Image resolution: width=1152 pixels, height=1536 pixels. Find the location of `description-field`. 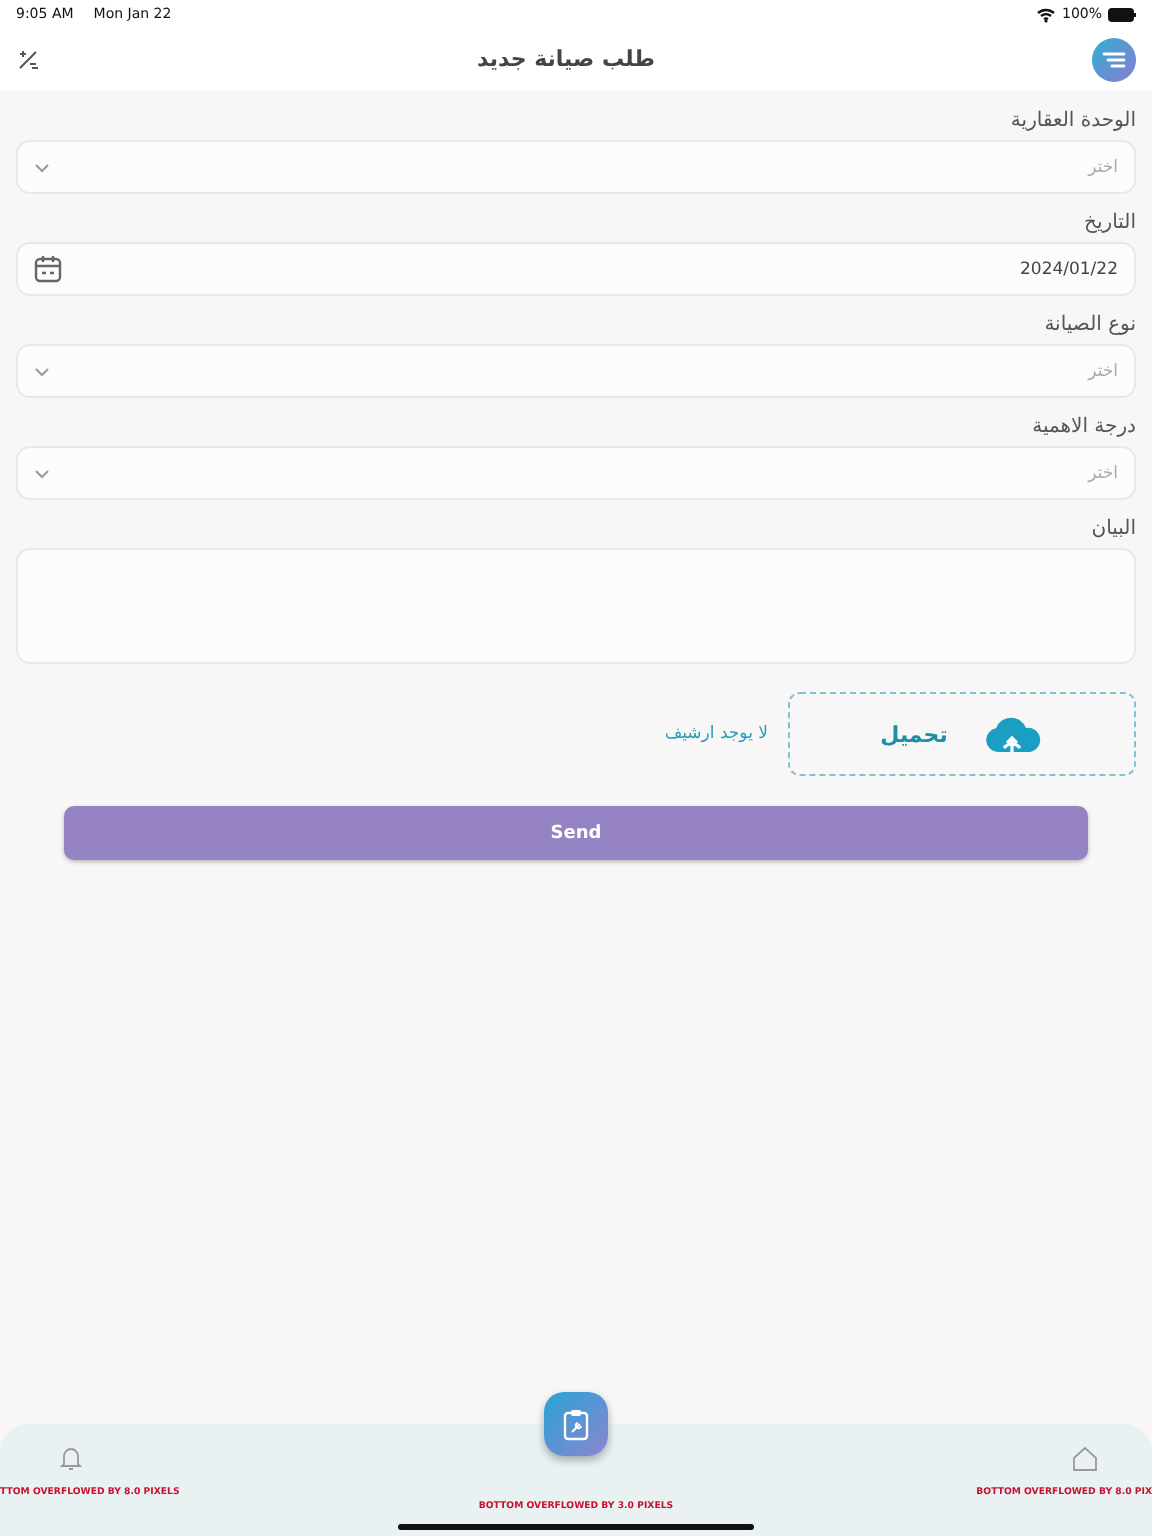

description-field is located at coordinates (576, 606).